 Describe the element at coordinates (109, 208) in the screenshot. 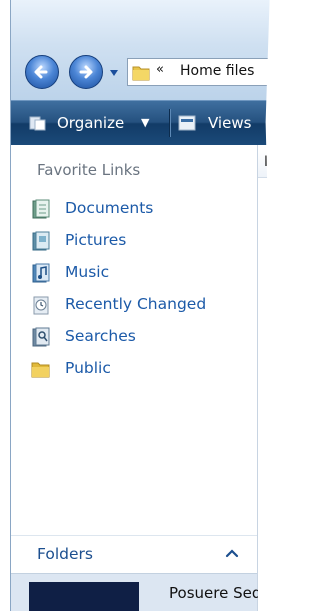

I see `favorite-link-label: Documents` at that location.